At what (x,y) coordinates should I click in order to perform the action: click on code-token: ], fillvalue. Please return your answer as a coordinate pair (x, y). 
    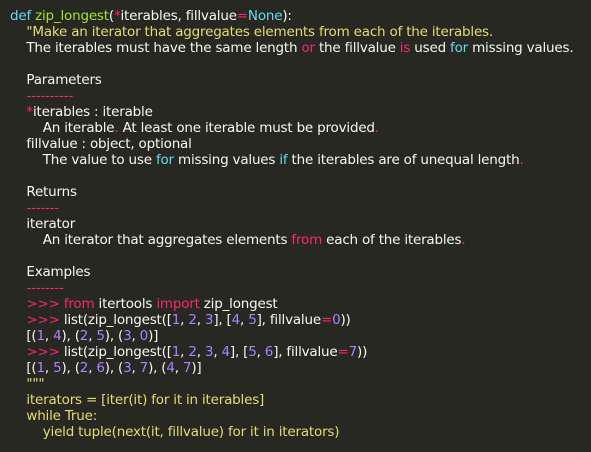
    Looking at the image, I should click on (289, 320).